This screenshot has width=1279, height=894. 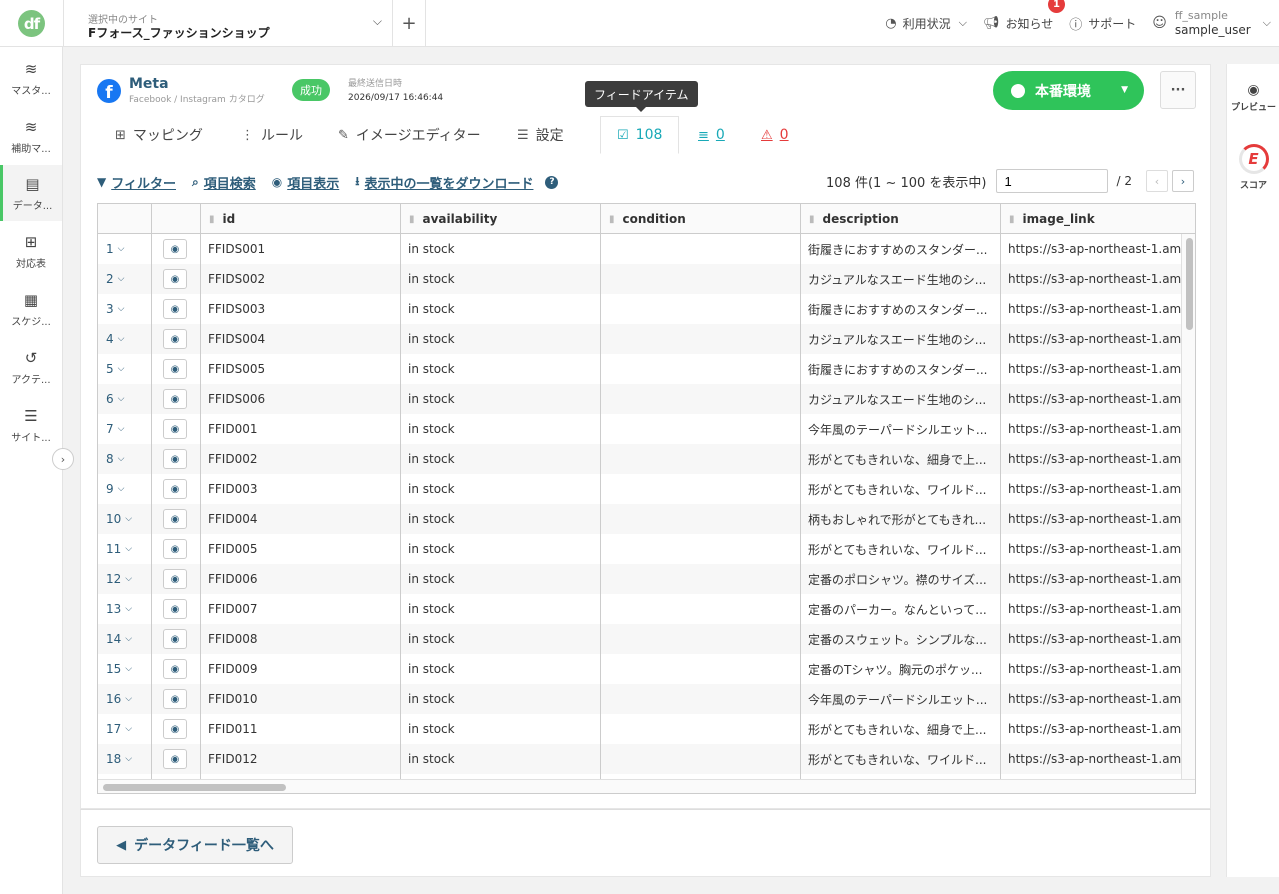 I want to click on row-number-toggle: 4 ⌵, so click(x=124, y=339).